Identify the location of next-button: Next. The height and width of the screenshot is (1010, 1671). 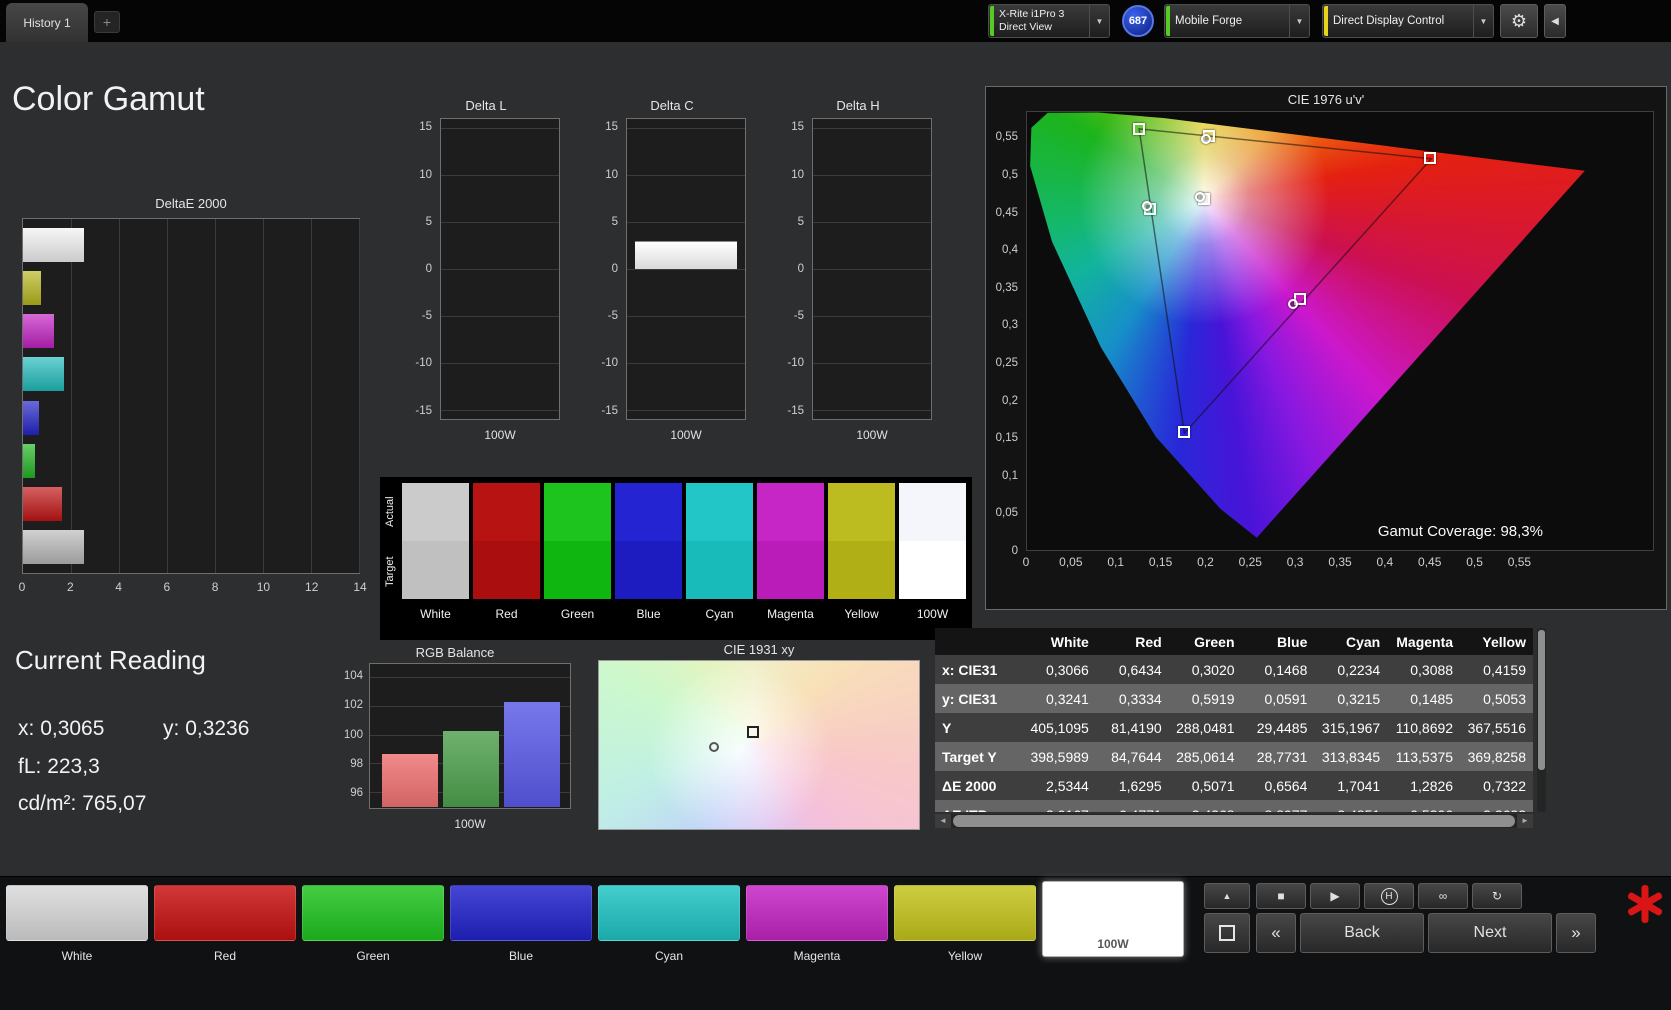
(1490, 933).